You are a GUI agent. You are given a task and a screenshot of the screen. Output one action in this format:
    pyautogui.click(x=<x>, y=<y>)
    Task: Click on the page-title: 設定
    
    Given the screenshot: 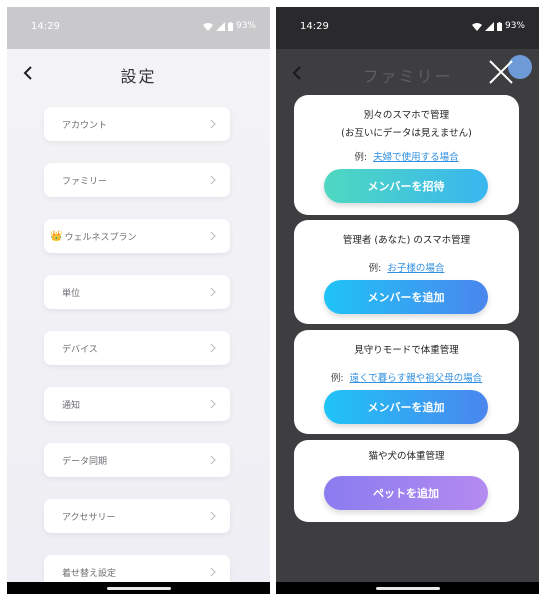 What is the action you would take?
    pyautogui.click(x=138, y=76)
    